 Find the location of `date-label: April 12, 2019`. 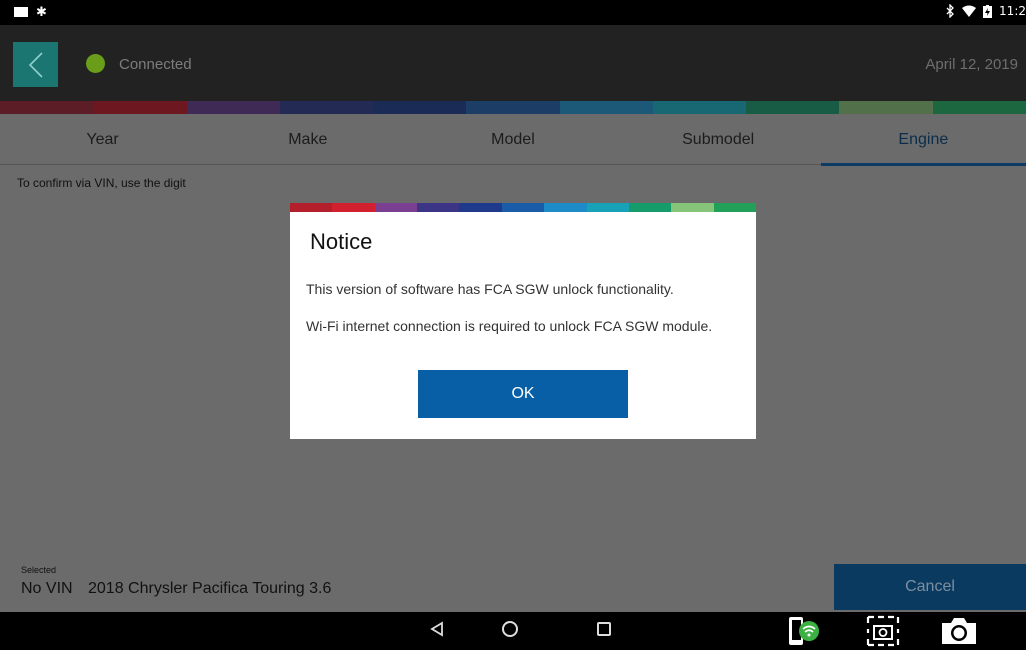

date-label: April 12, 2019 is located at coordinates (971, 64).